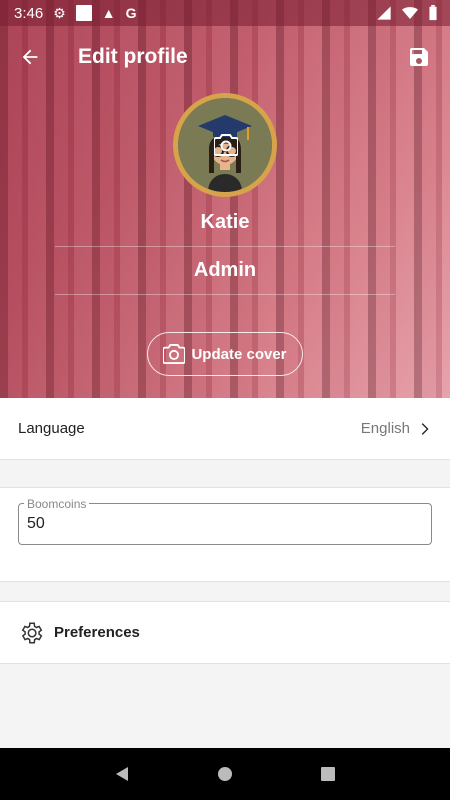 This screenshot has width=450, height=800. Describe the element at coordinates (83, 13) in the screenshot. I see `notification-square-icon` at that location.